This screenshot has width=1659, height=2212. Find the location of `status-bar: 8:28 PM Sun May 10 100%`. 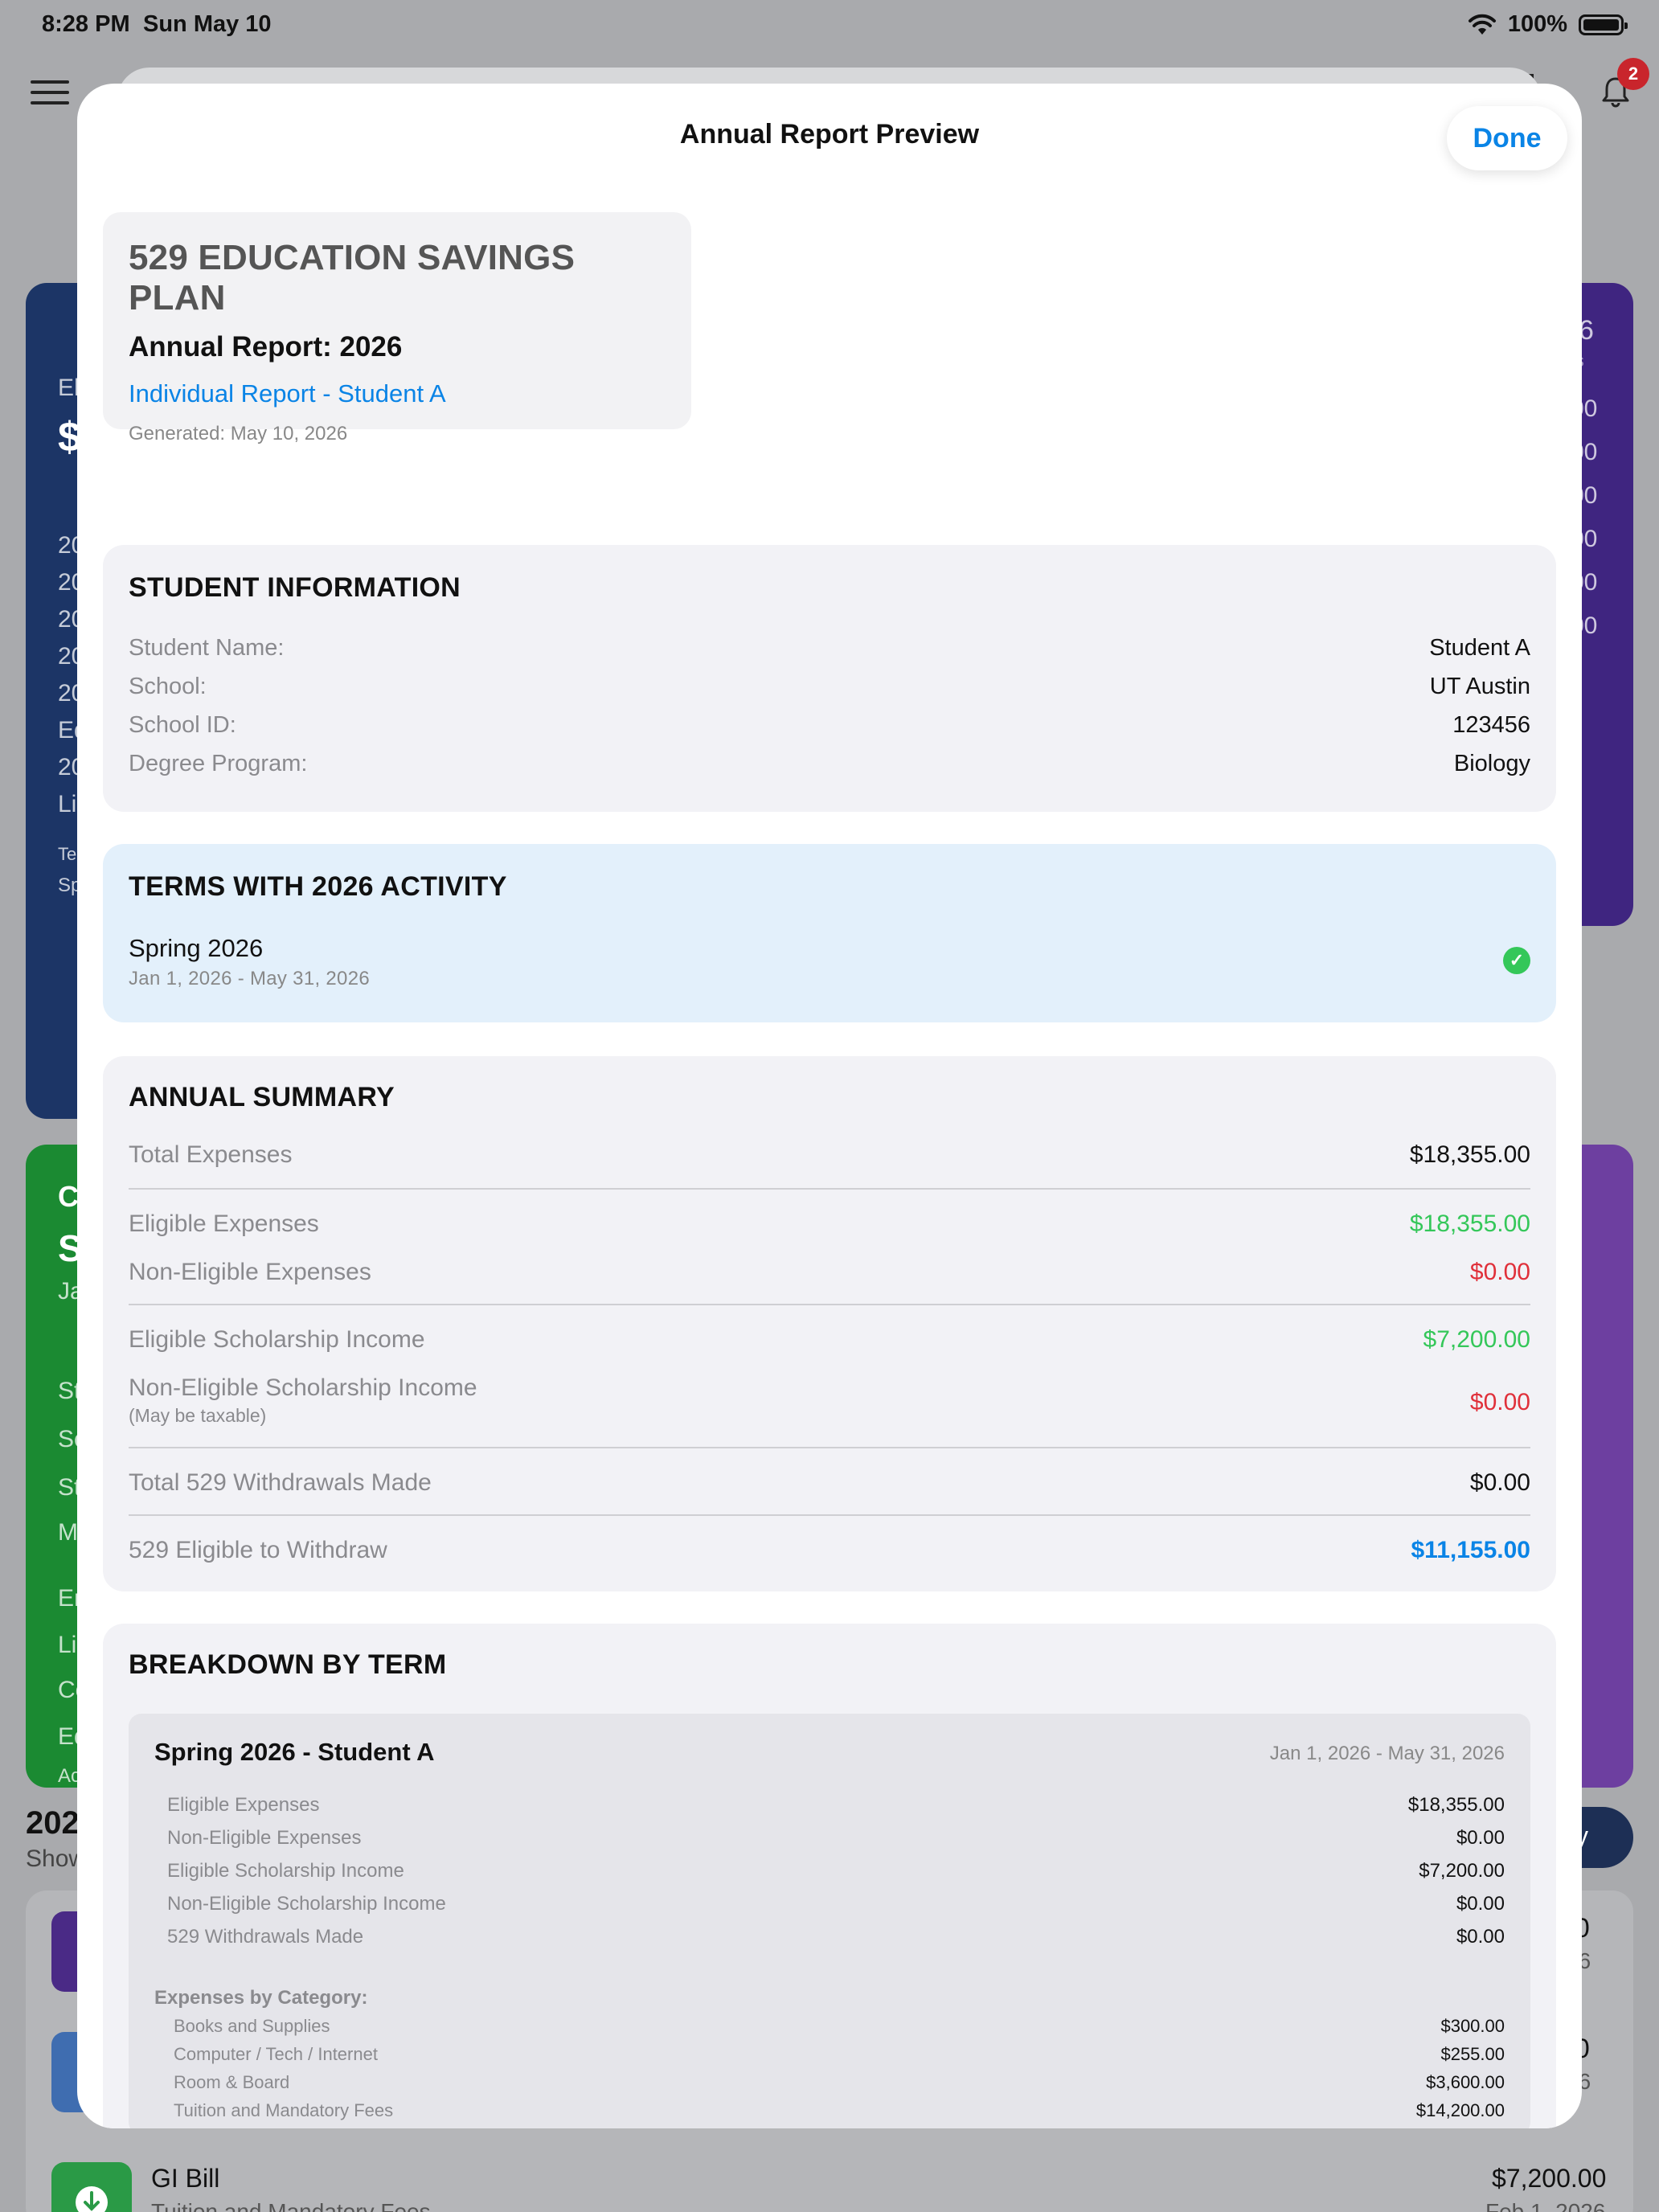

status-bar: 8:28 PM Sun May 10 100% is located at coordinates (829, 25).